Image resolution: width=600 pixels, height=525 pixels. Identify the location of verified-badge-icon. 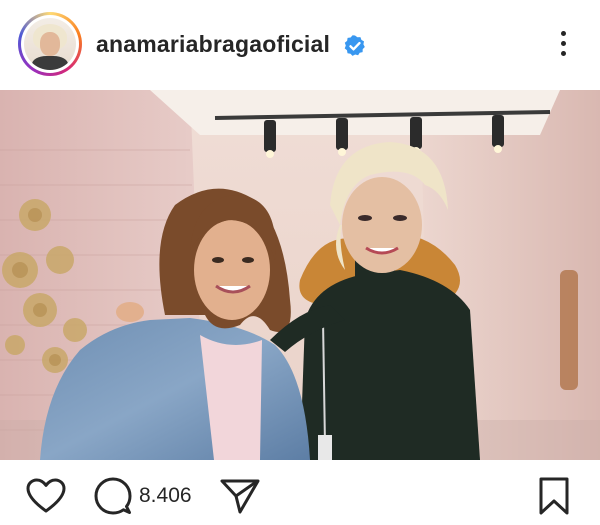
(354, 45).